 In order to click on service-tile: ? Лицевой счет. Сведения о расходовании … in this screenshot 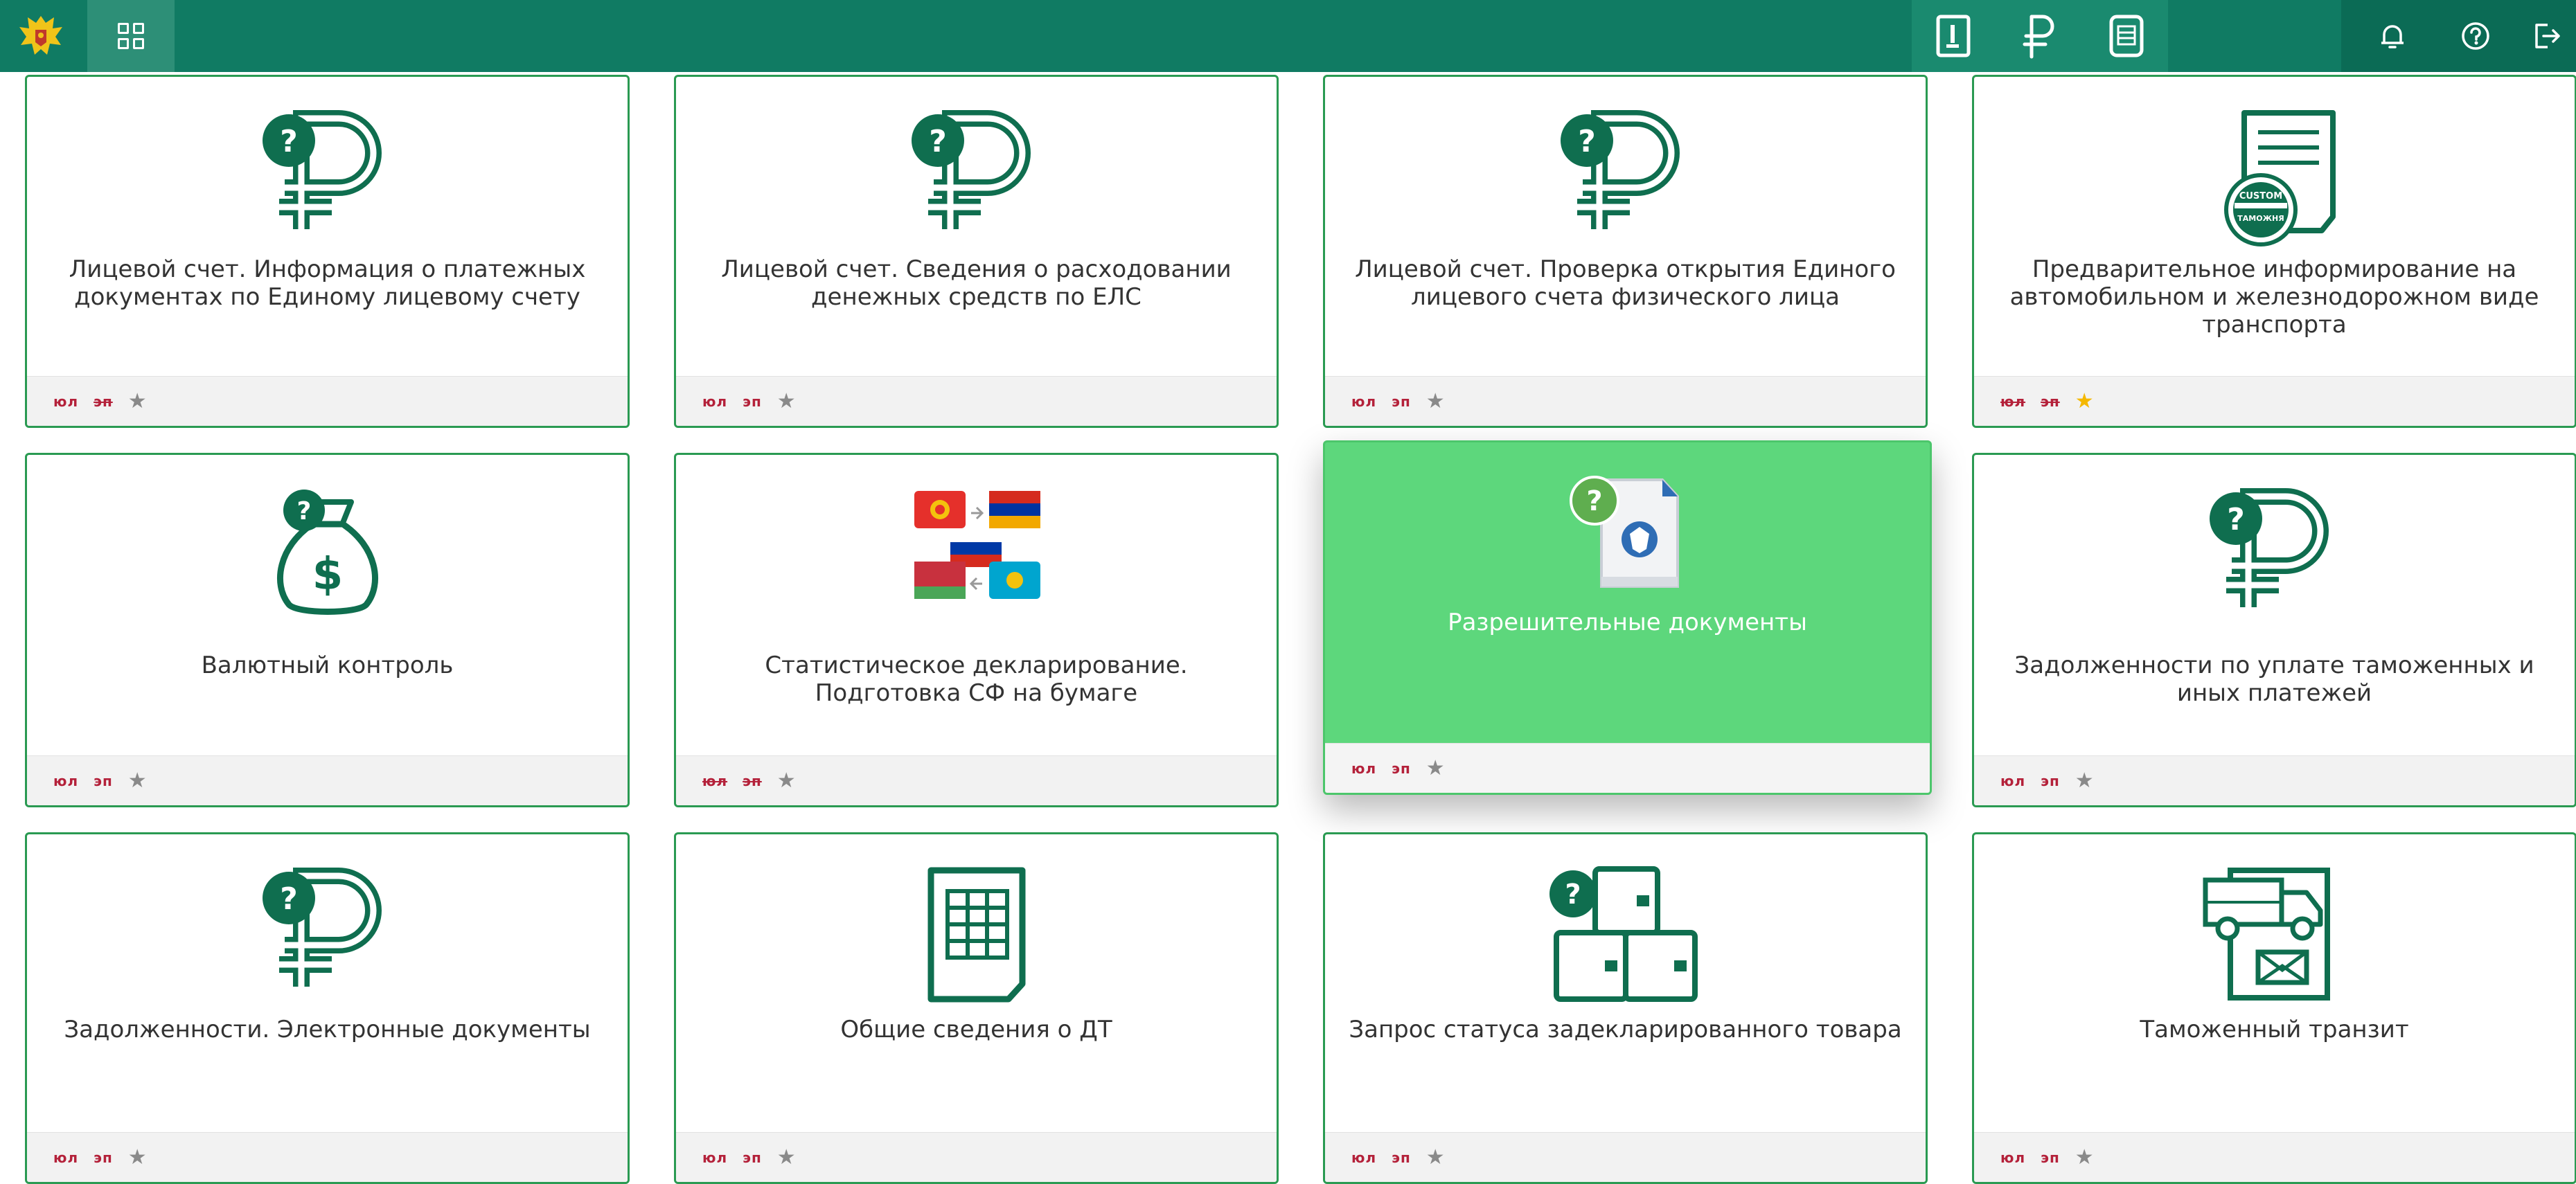, I will do `click(976, 251)`.